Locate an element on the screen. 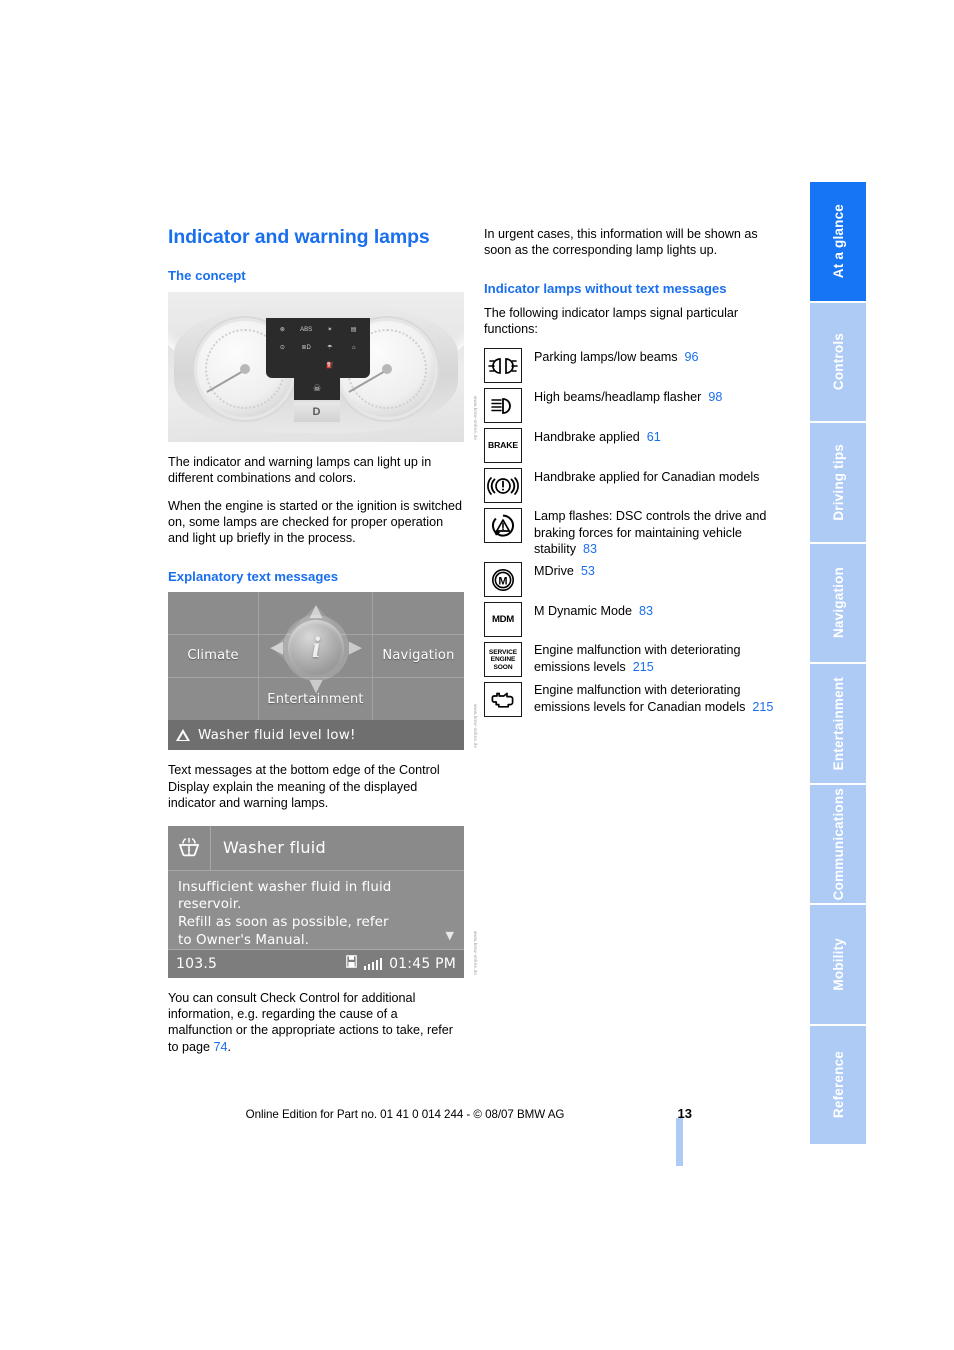 The height and width of the screenshot is (1350, 954). brake-text-icon: BRAKE is located at coordinates (503, 446).